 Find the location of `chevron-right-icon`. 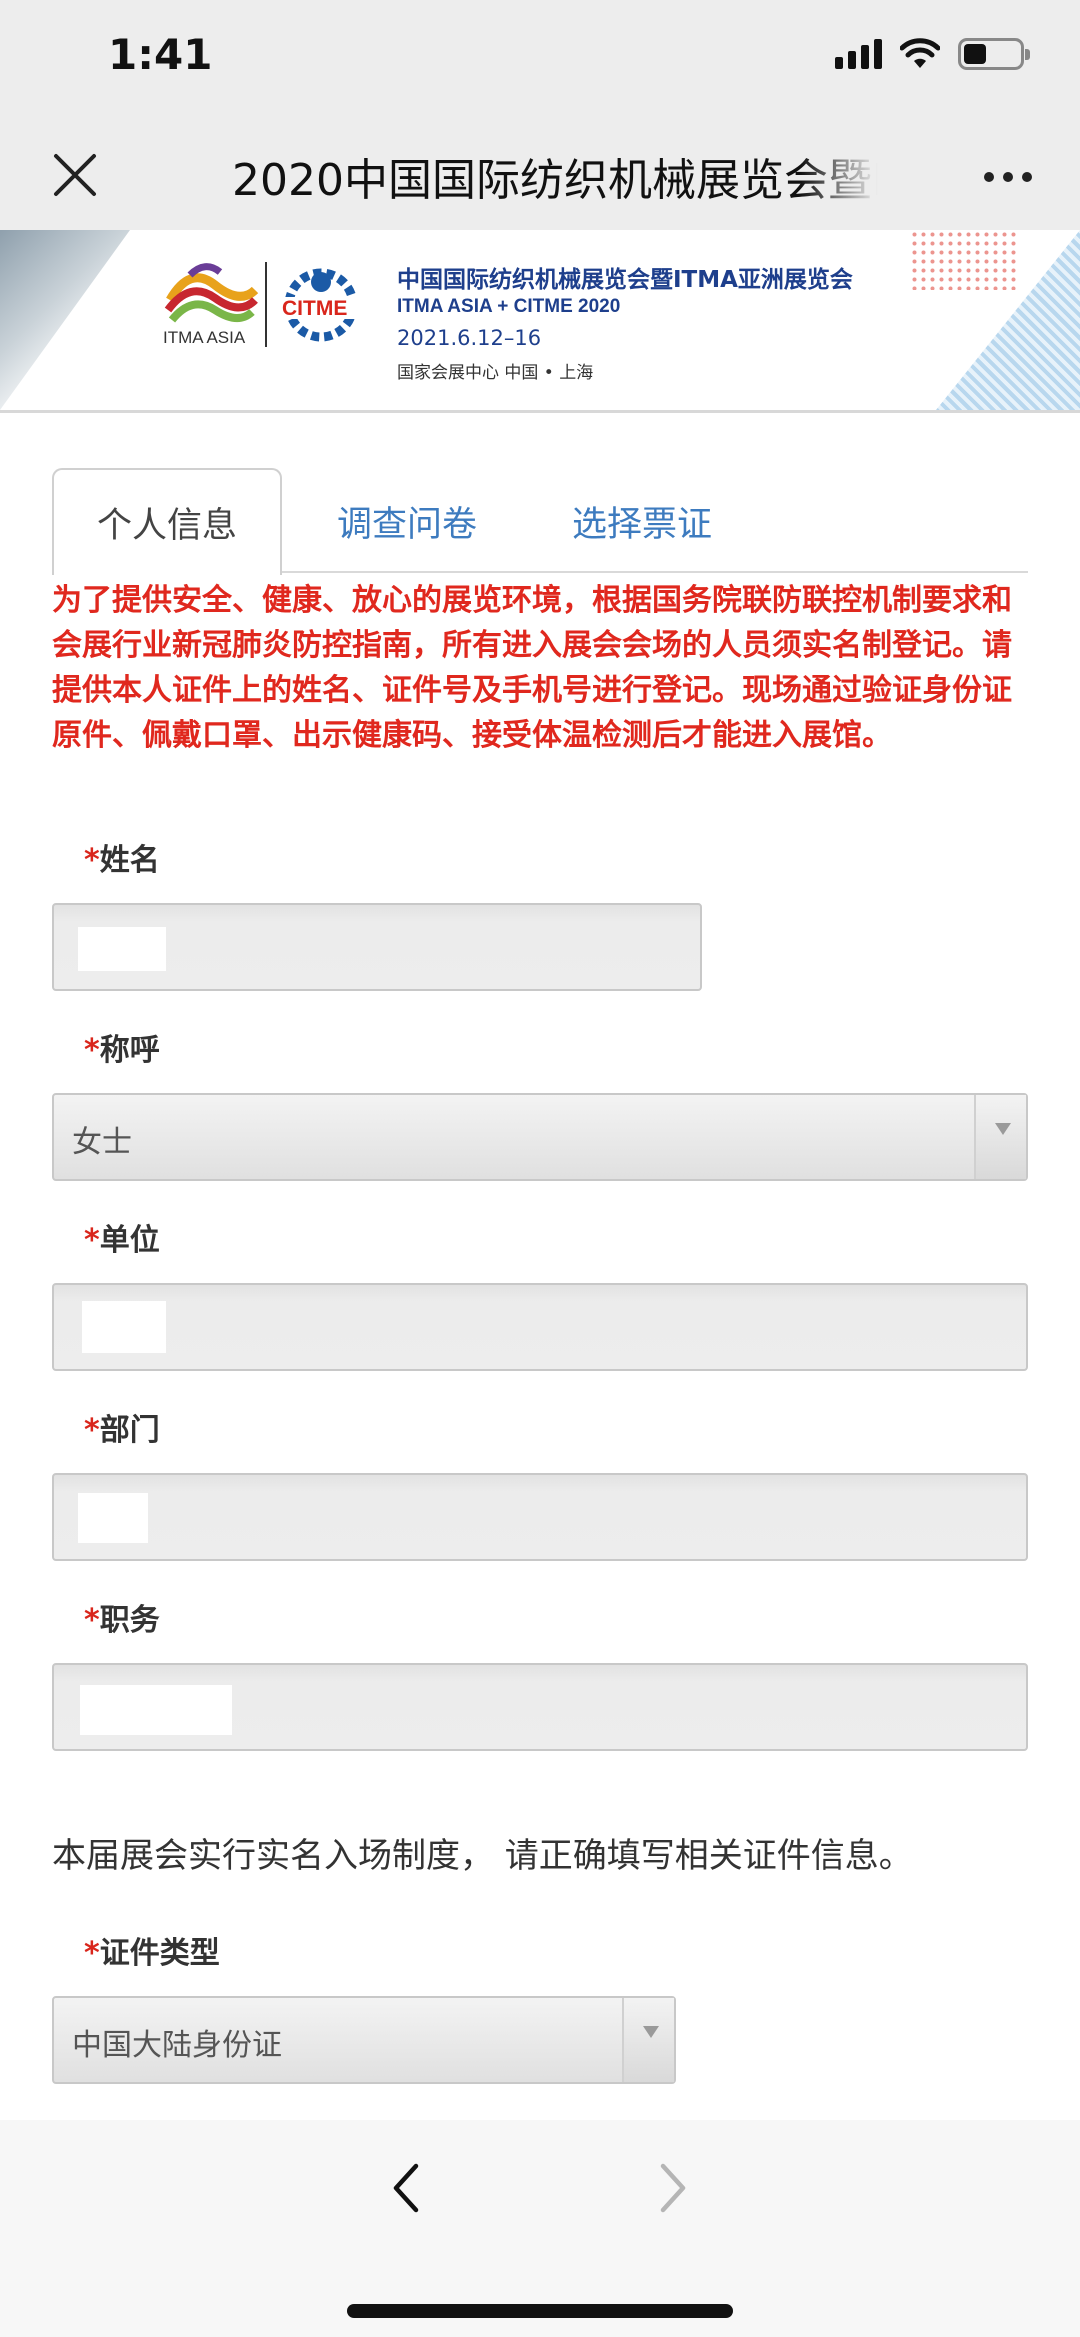

chevron-right-icon is located at coordinates (673, 2188).